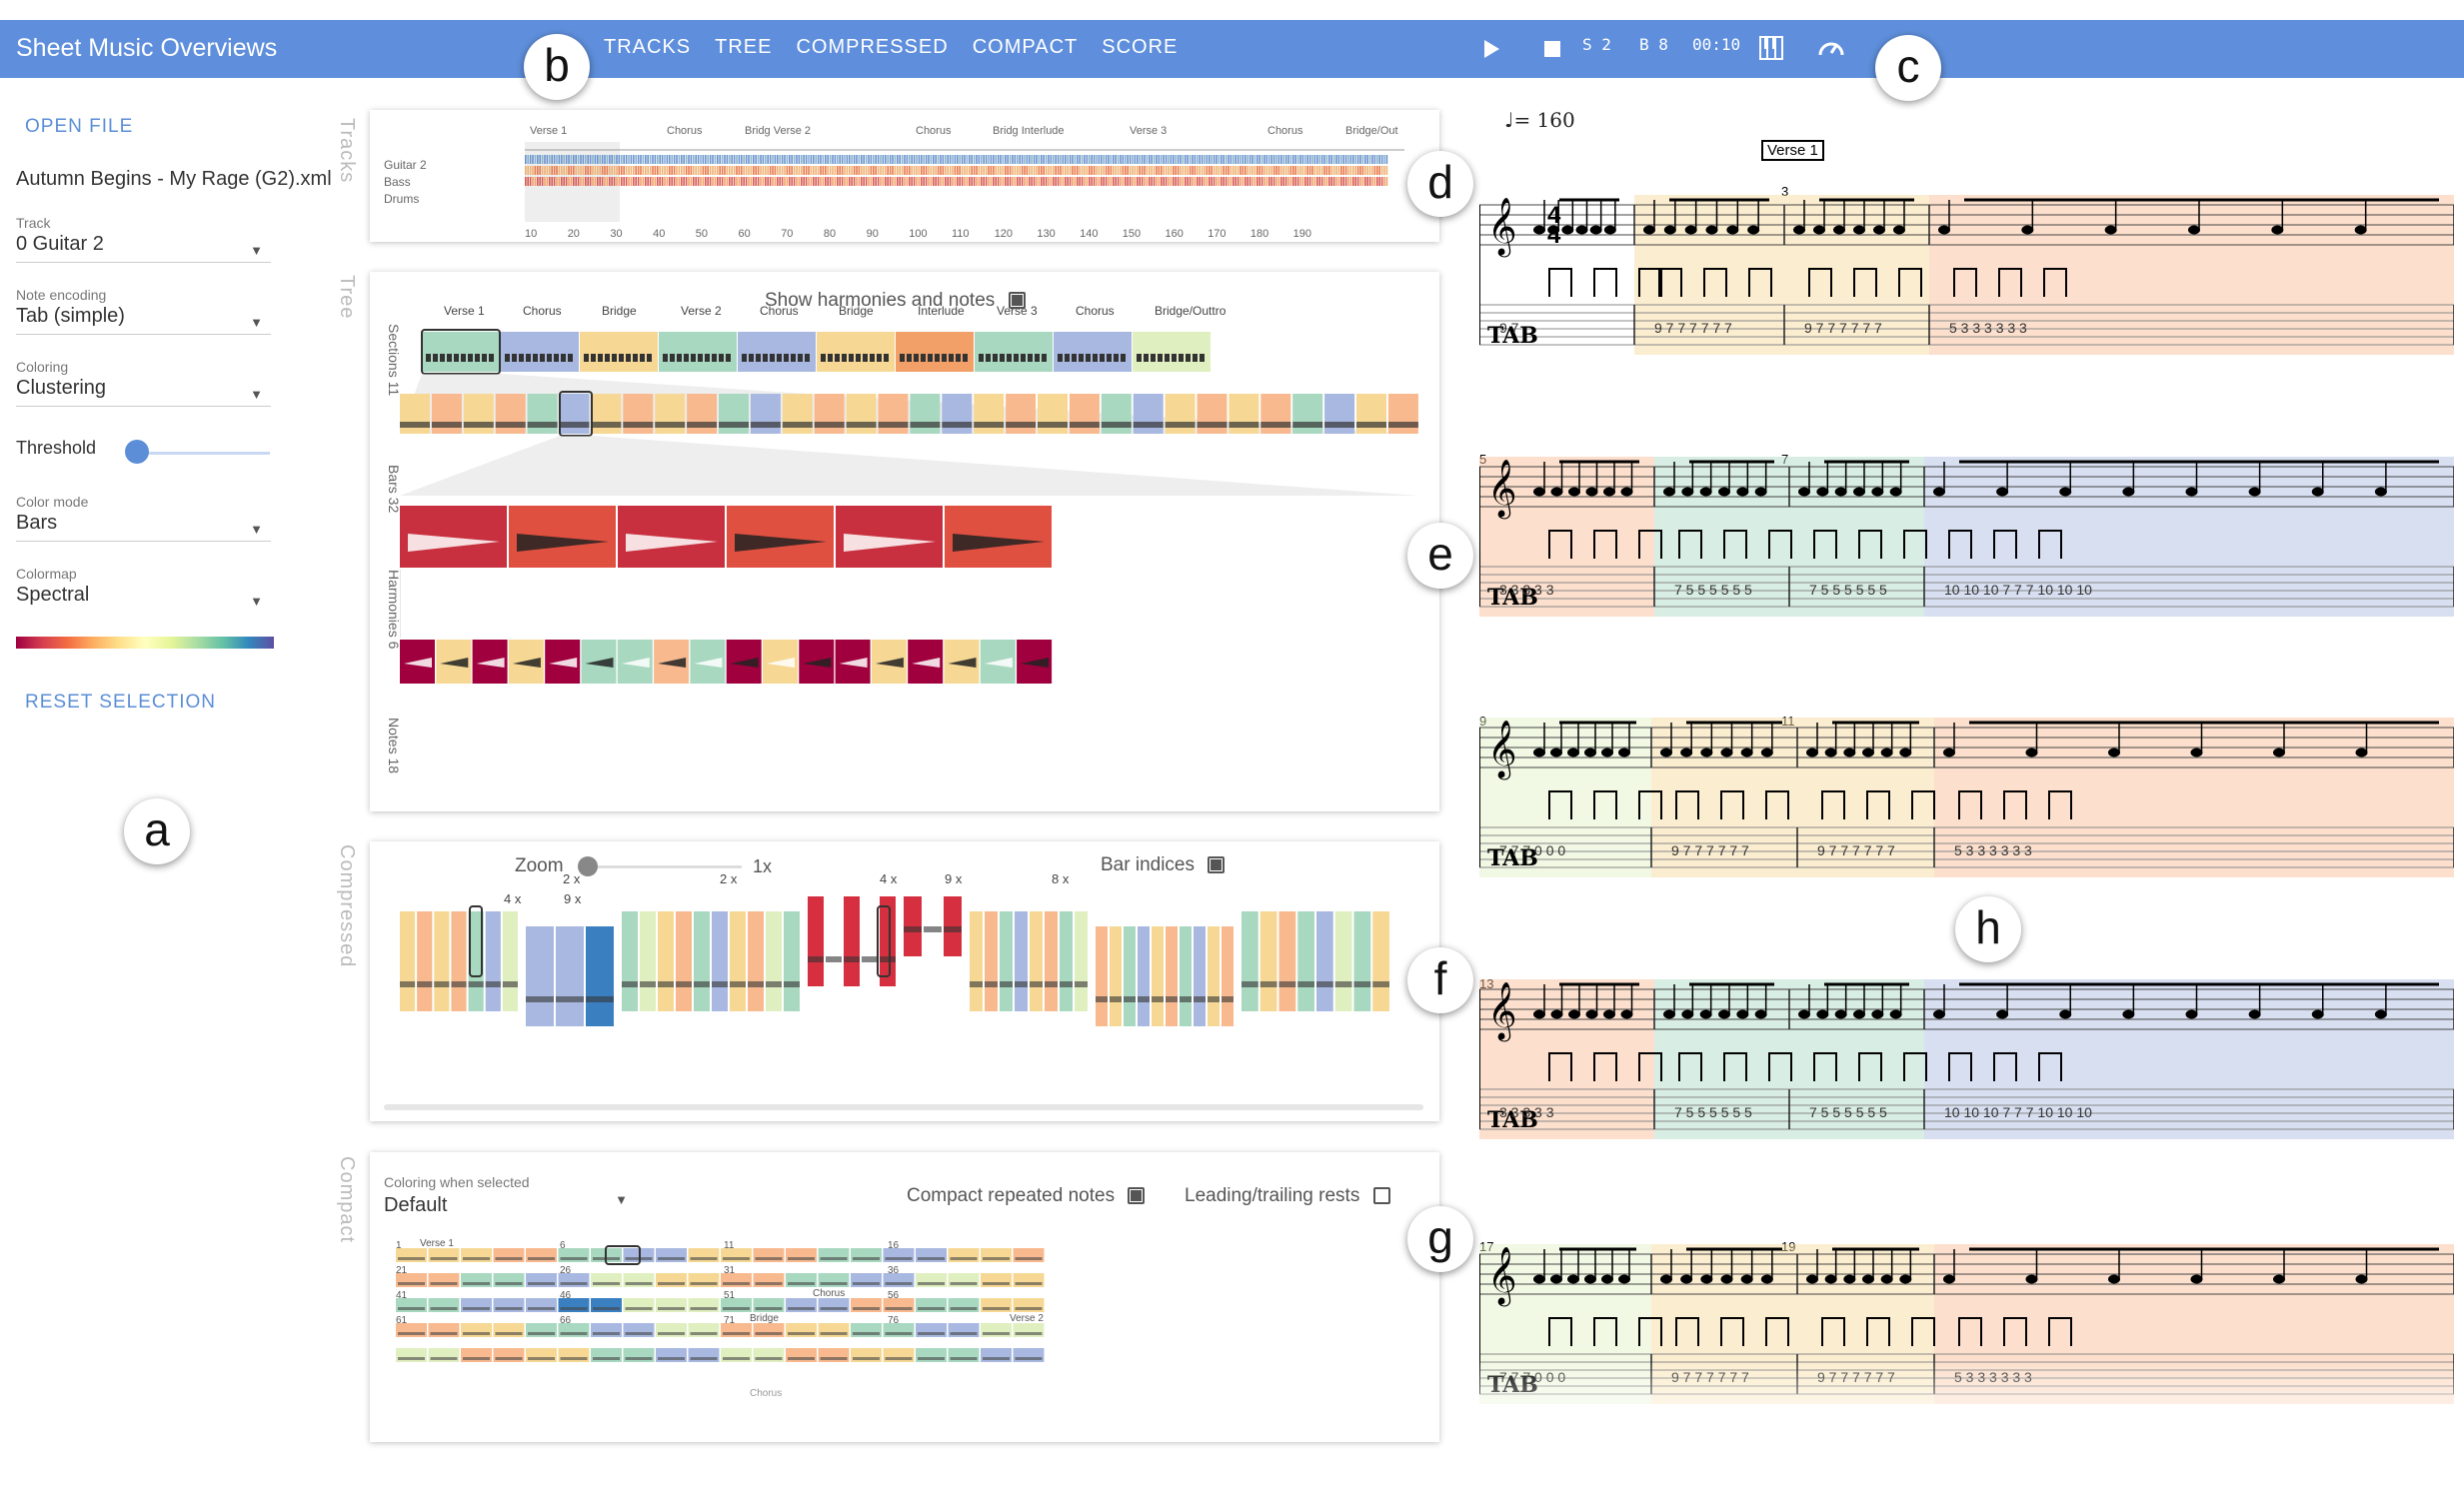 The height and width of the screenshot is (1512, 2464). I want to click on show-harmonies-toggle: Show harmonies and notes, so click(895, 301).